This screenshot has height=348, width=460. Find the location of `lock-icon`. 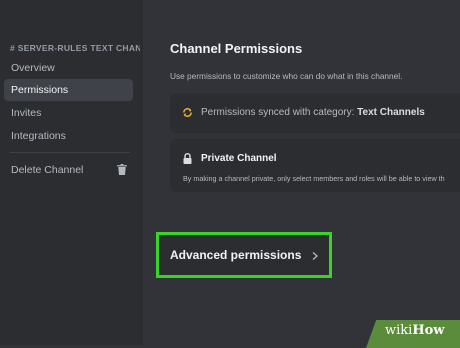

lock-icon is located at coordinates (187, 158).